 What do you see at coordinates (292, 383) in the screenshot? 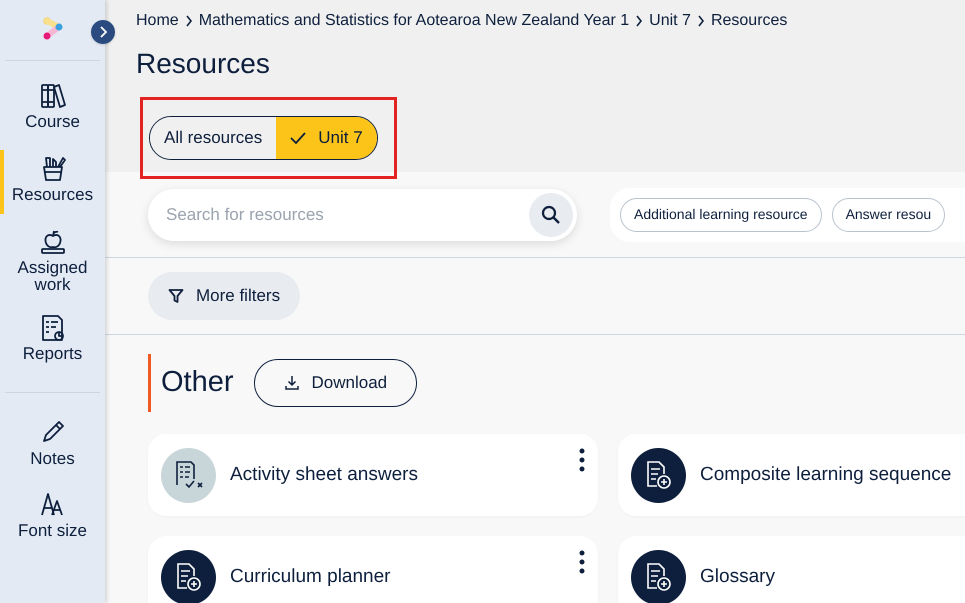
I see `download-icon` at bounding box center [292, 383].